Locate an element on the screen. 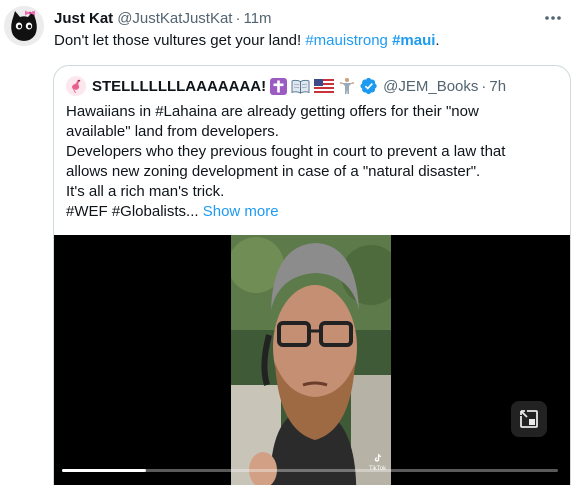 This screenshot has height=485, width=583. quoted-display-name: STELLLLLLLAAAAAAA! is located at coordinates (179, 86).